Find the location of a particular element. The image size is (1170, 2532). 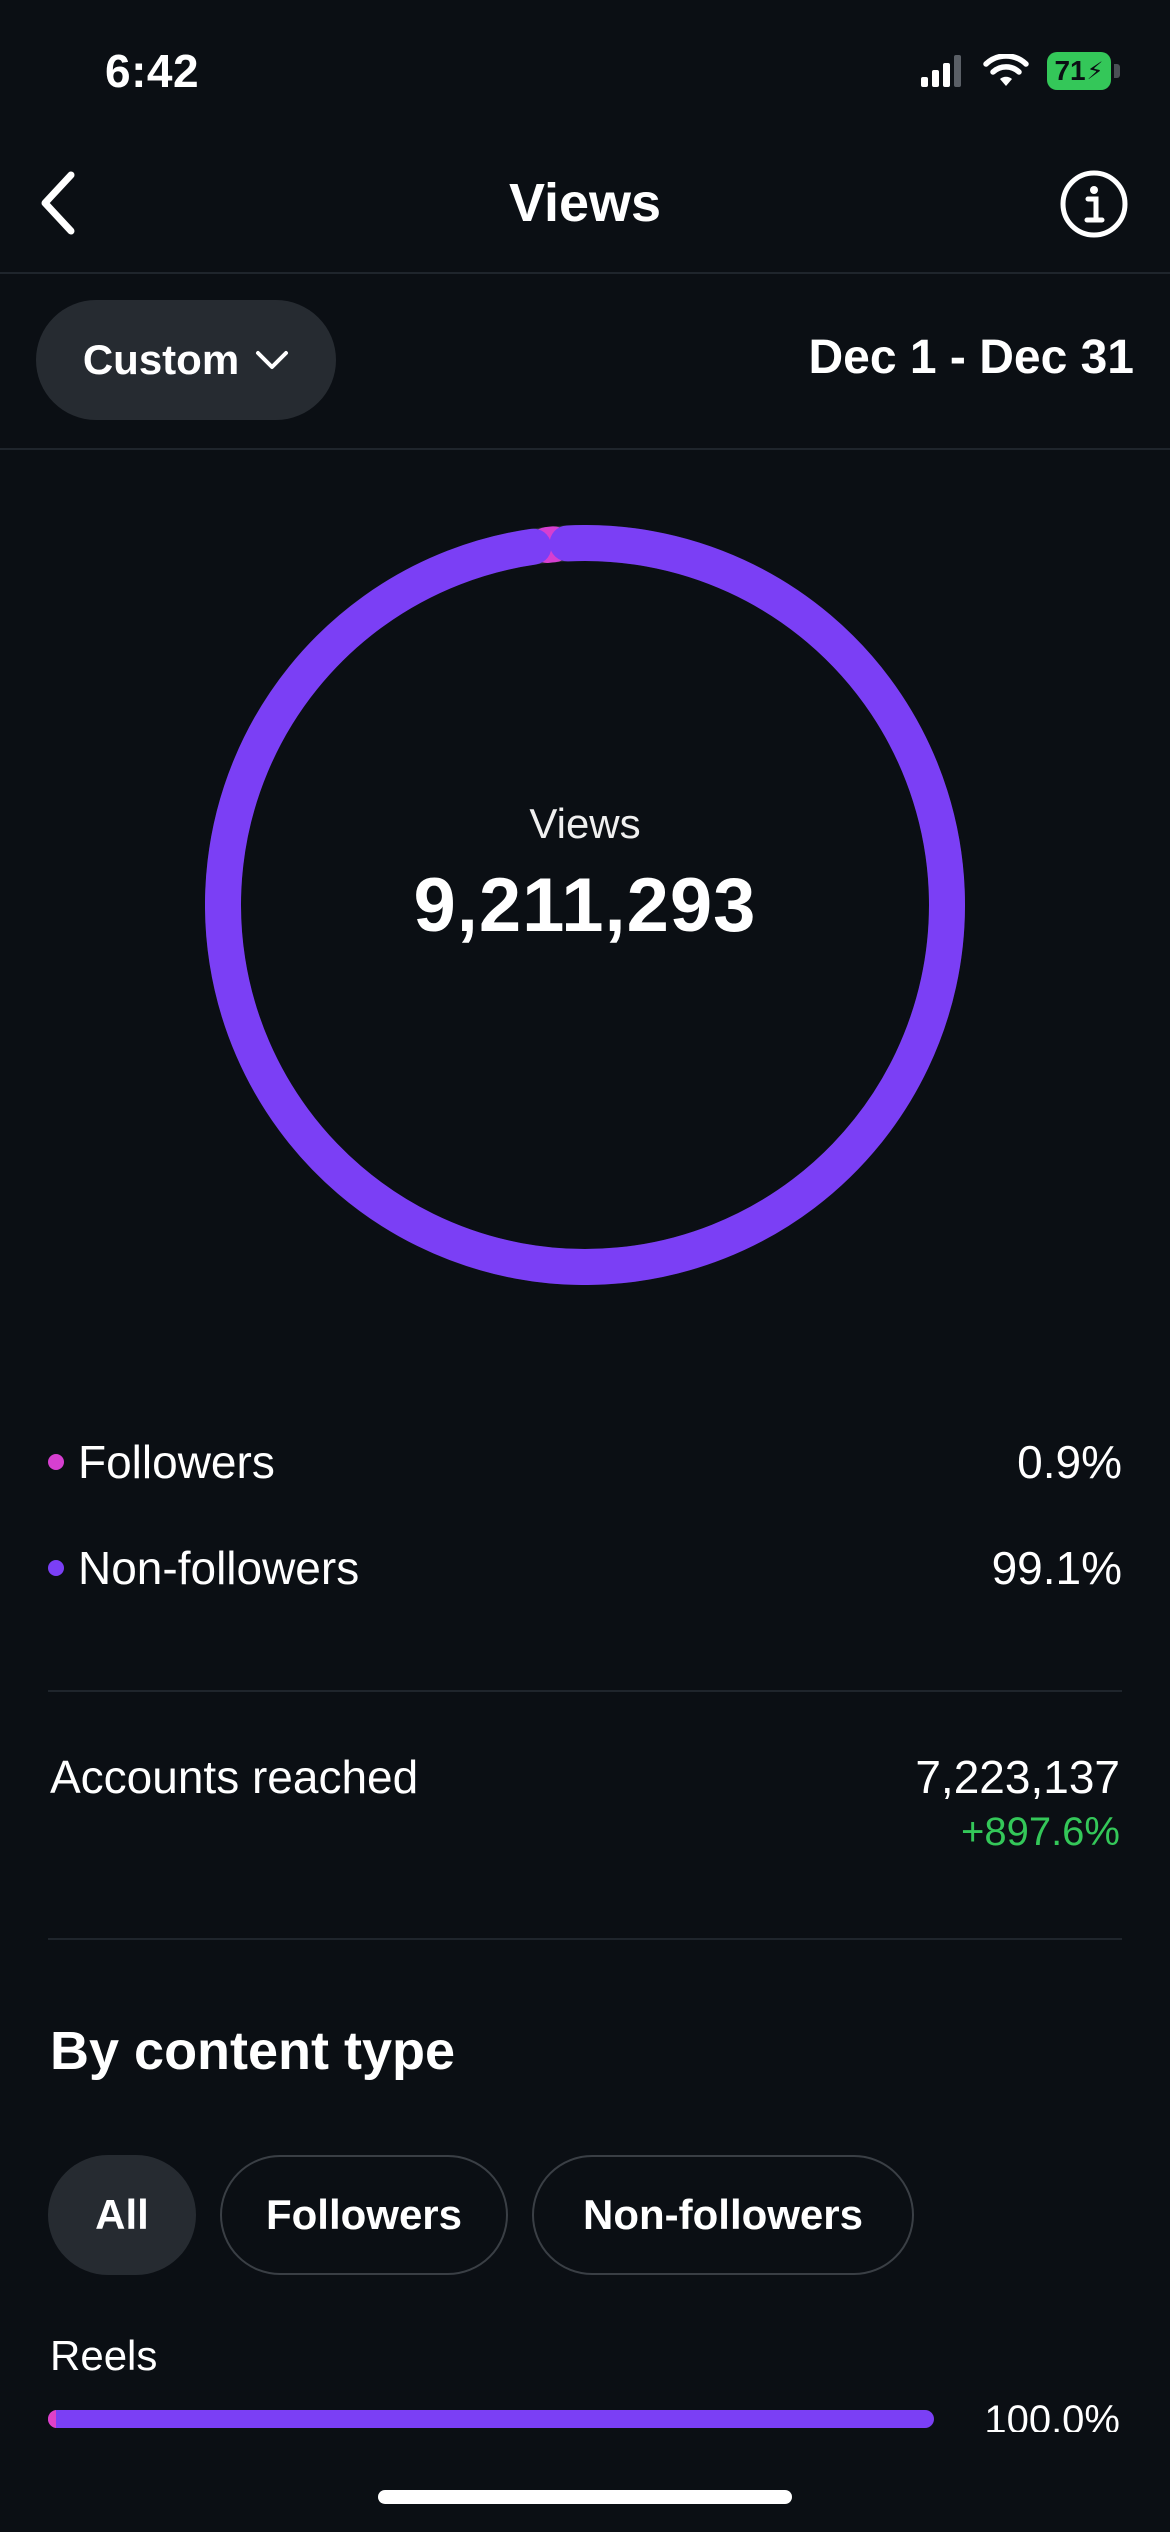

legend-item-followers: Followers 0.9% is located at coordinates (585, 1462).